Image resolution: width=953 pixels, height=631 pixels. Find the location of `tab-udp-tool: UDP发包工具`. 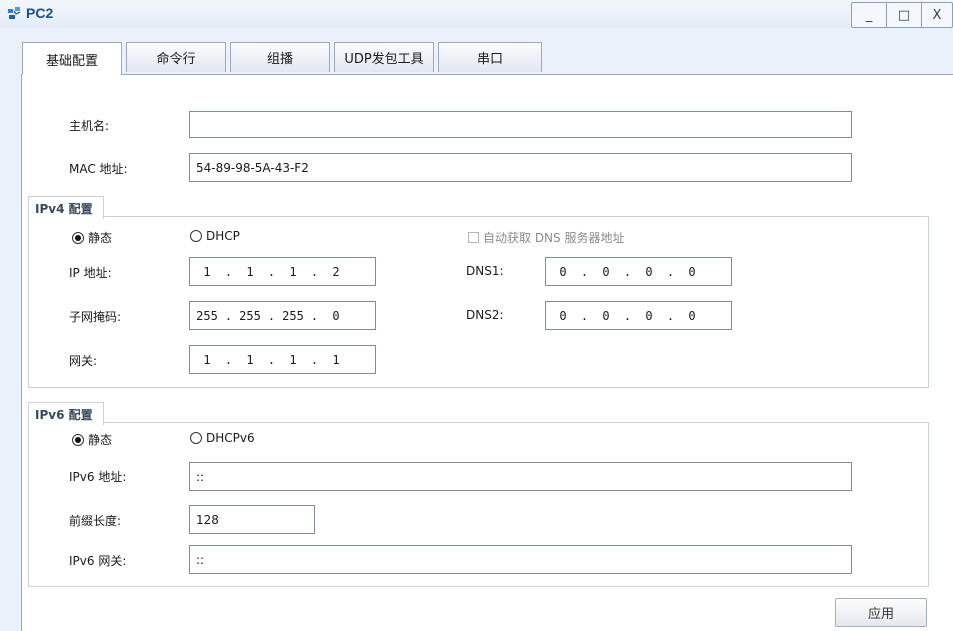

tab-udp-tool: UDP发包工具 is located at coordinates (384, 57).